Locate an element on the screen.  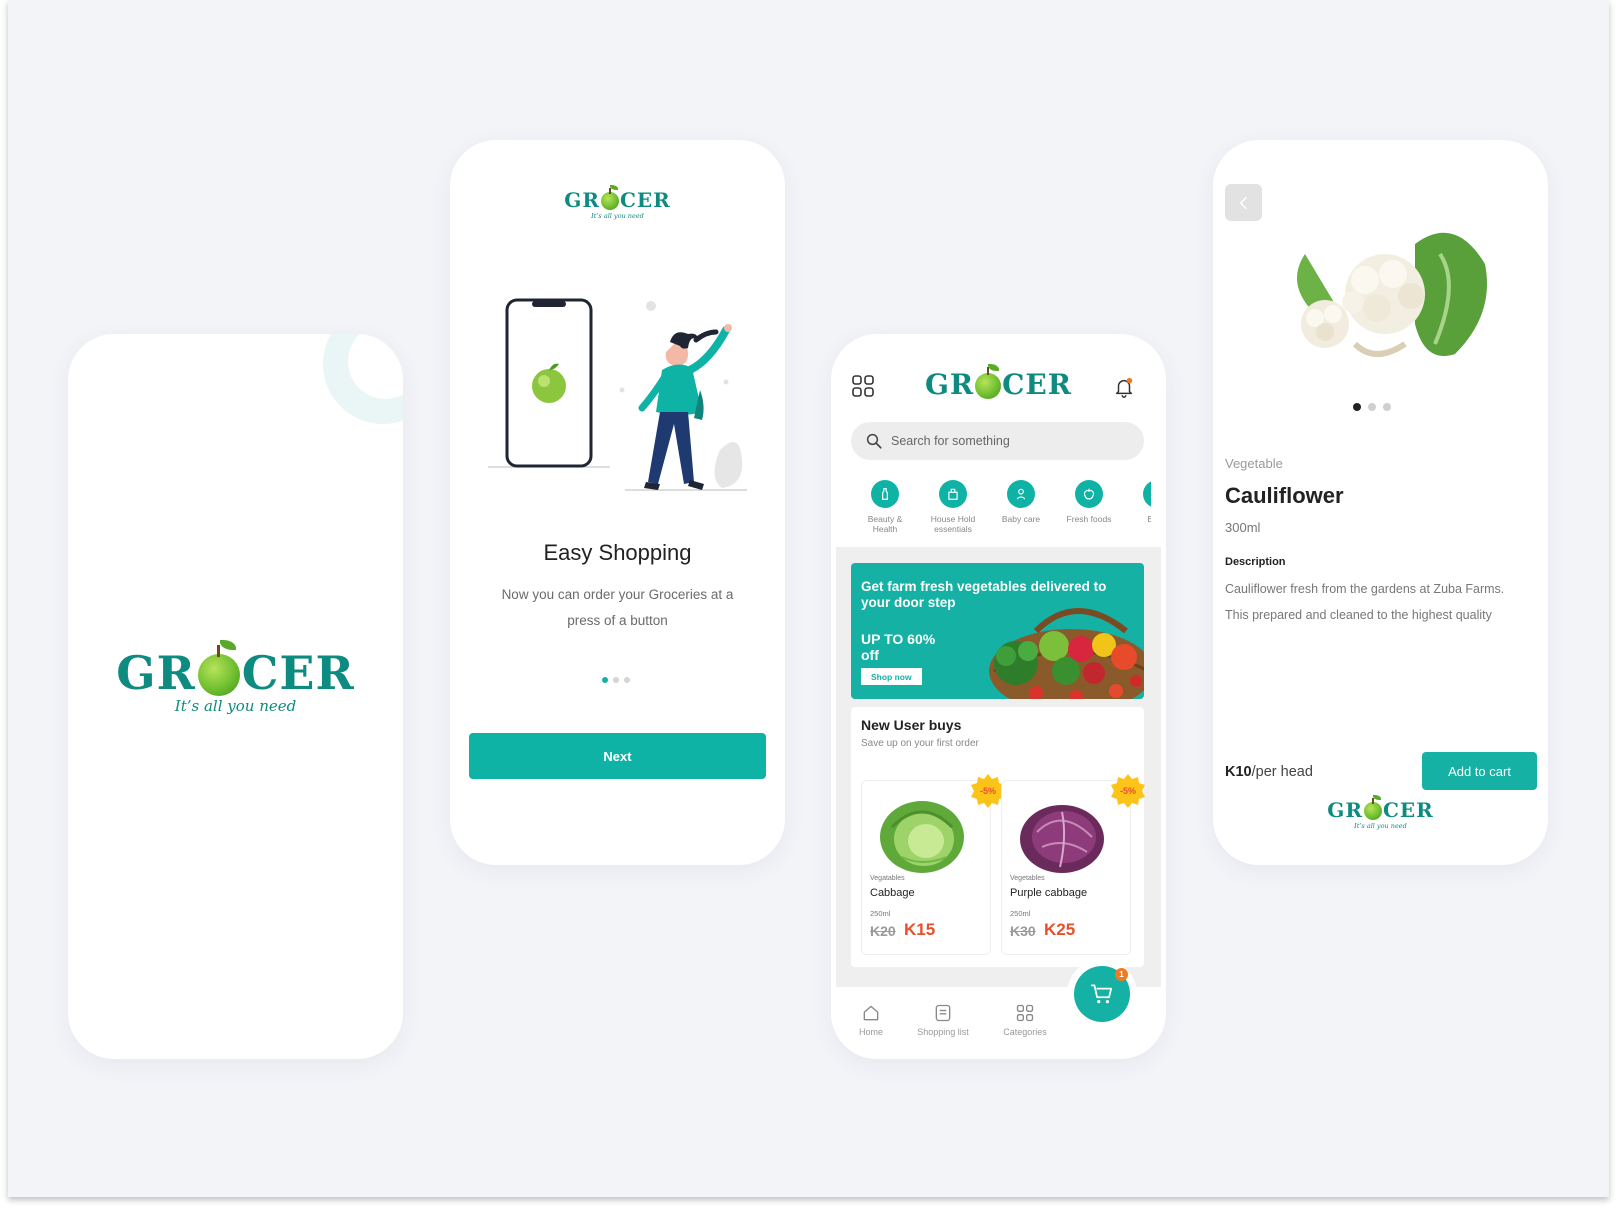
splash-logo: GR CER It’s all you need is located at coordinates (235, 677).